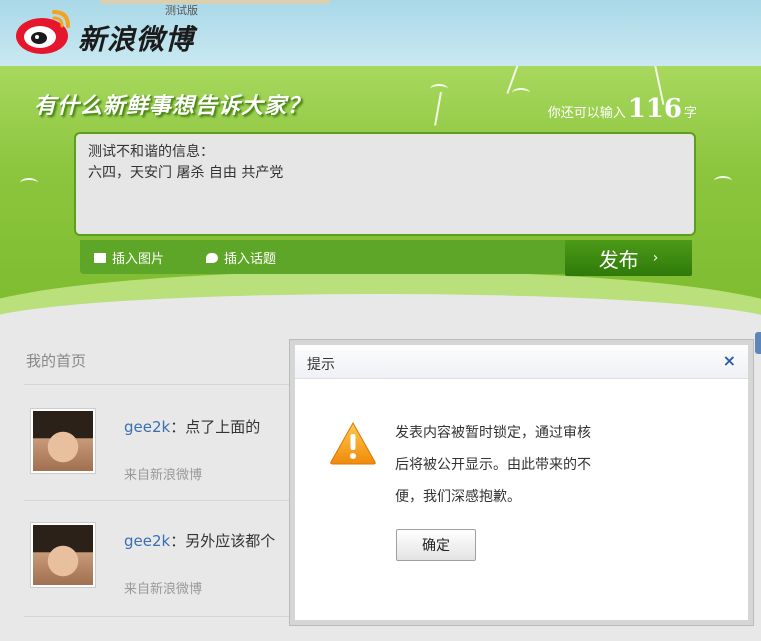  I want to click on side-tab, so click(758, 343).